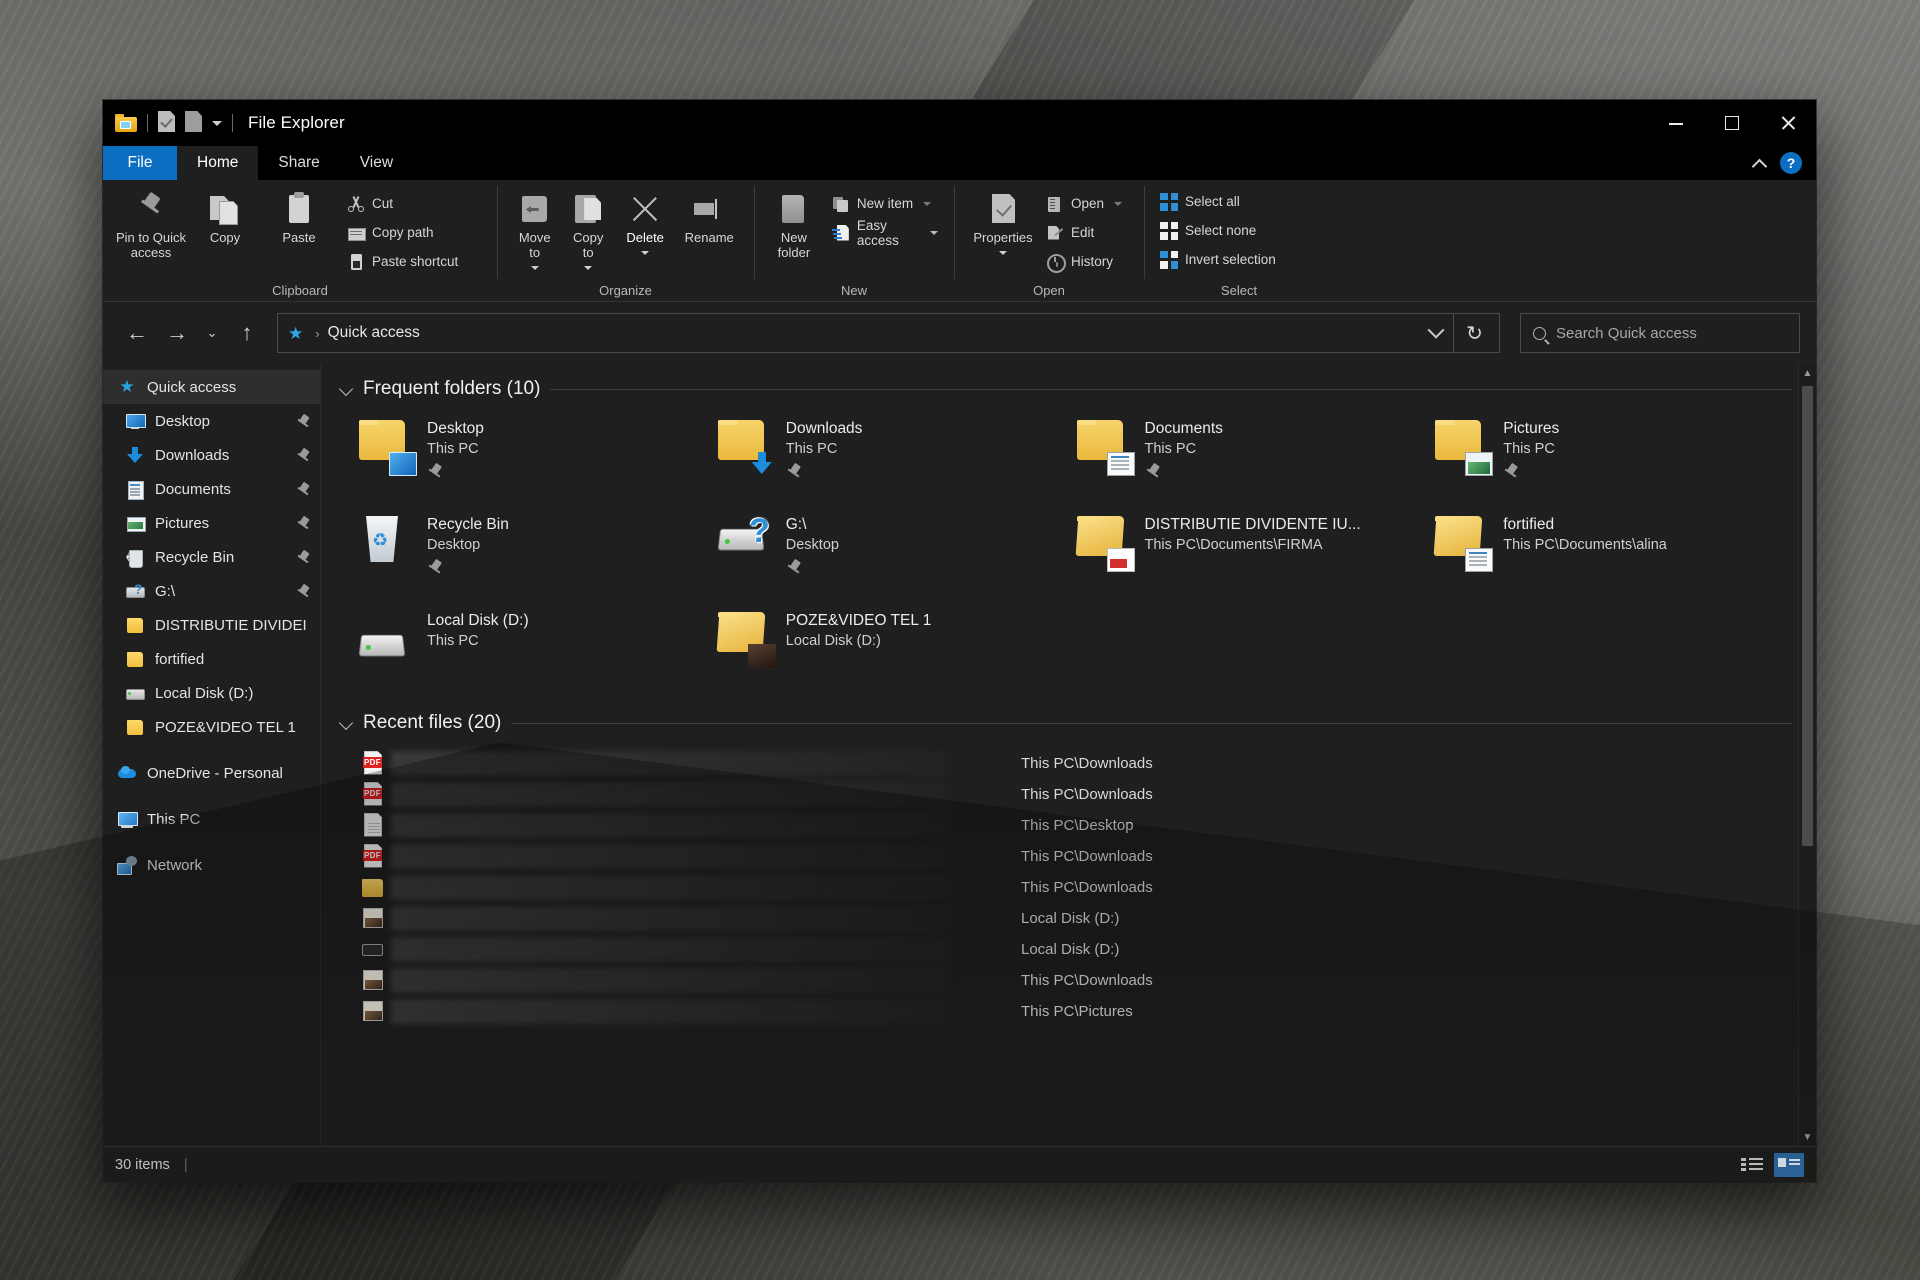 This screenshot has width=1920, height=1280. I want to click on tiles-view-icon, so click(1789, 1164).